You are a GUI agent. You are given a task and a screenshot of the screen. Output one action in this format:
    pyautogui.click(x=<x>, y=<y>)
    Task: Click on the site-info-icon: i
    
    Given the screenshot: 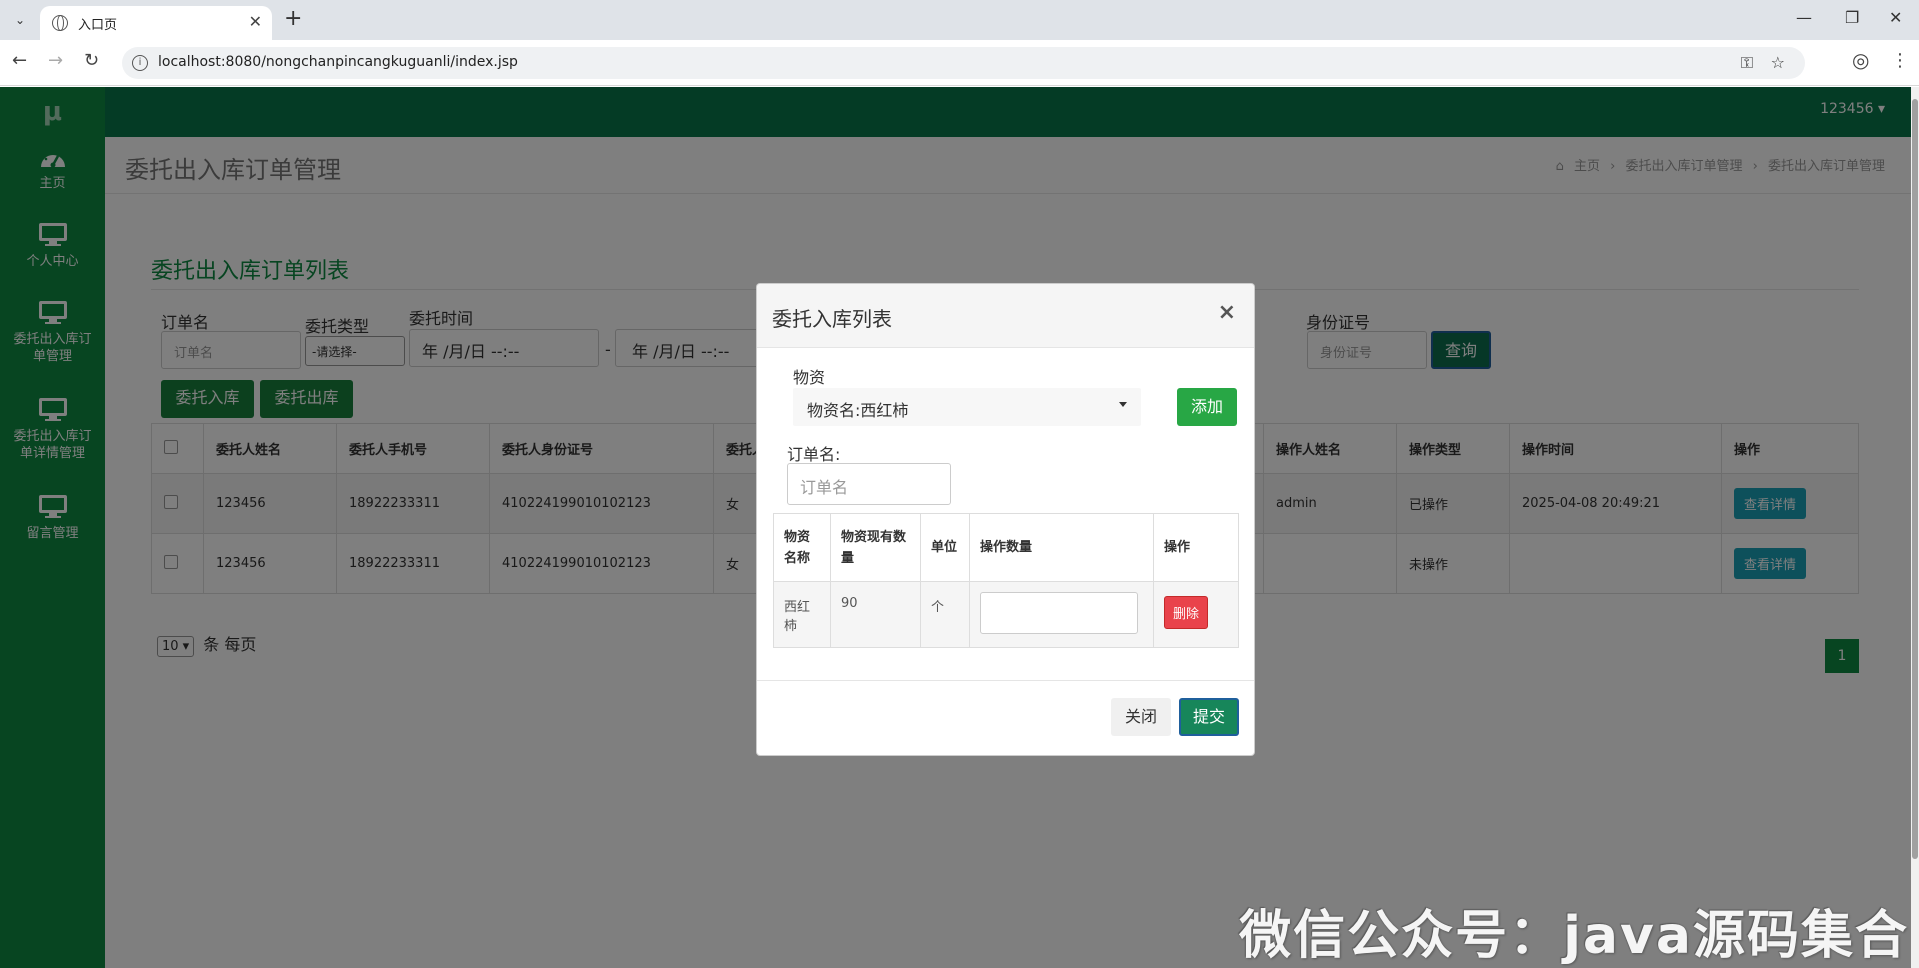 What is the action you would take?
    pyautogui.click(x=140, y=63)
    